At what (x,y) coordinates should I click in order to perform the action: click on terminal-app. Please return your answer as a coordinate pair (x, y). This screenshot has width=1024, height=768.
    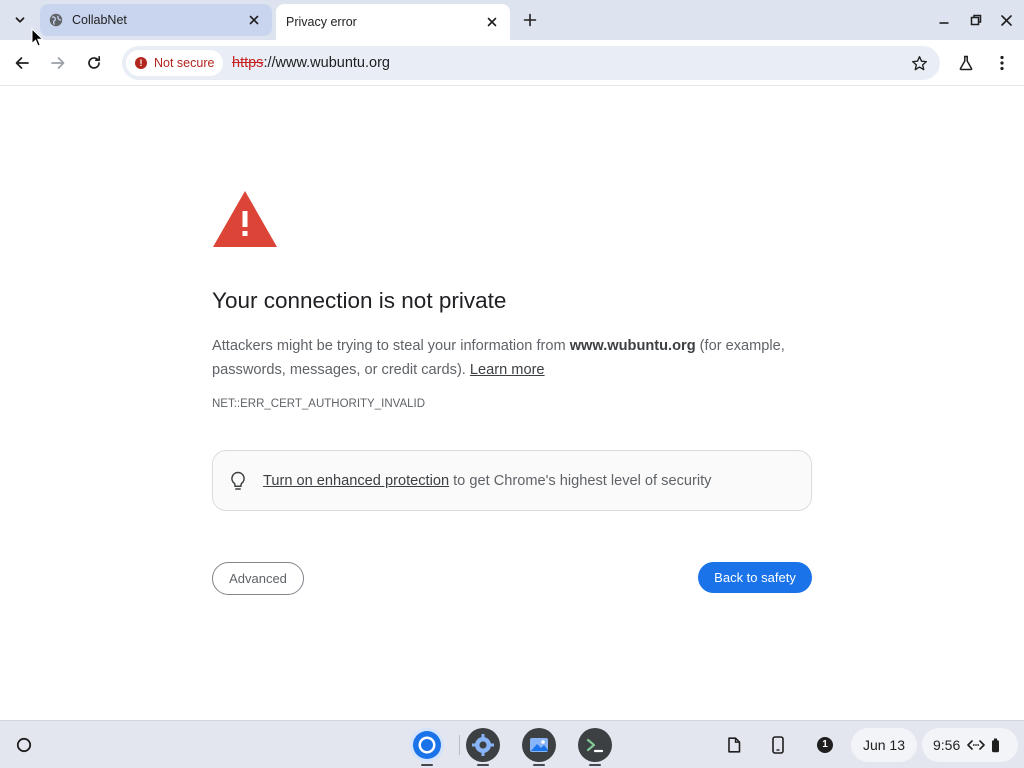
    Looking at the image, I should click on (595, 745).